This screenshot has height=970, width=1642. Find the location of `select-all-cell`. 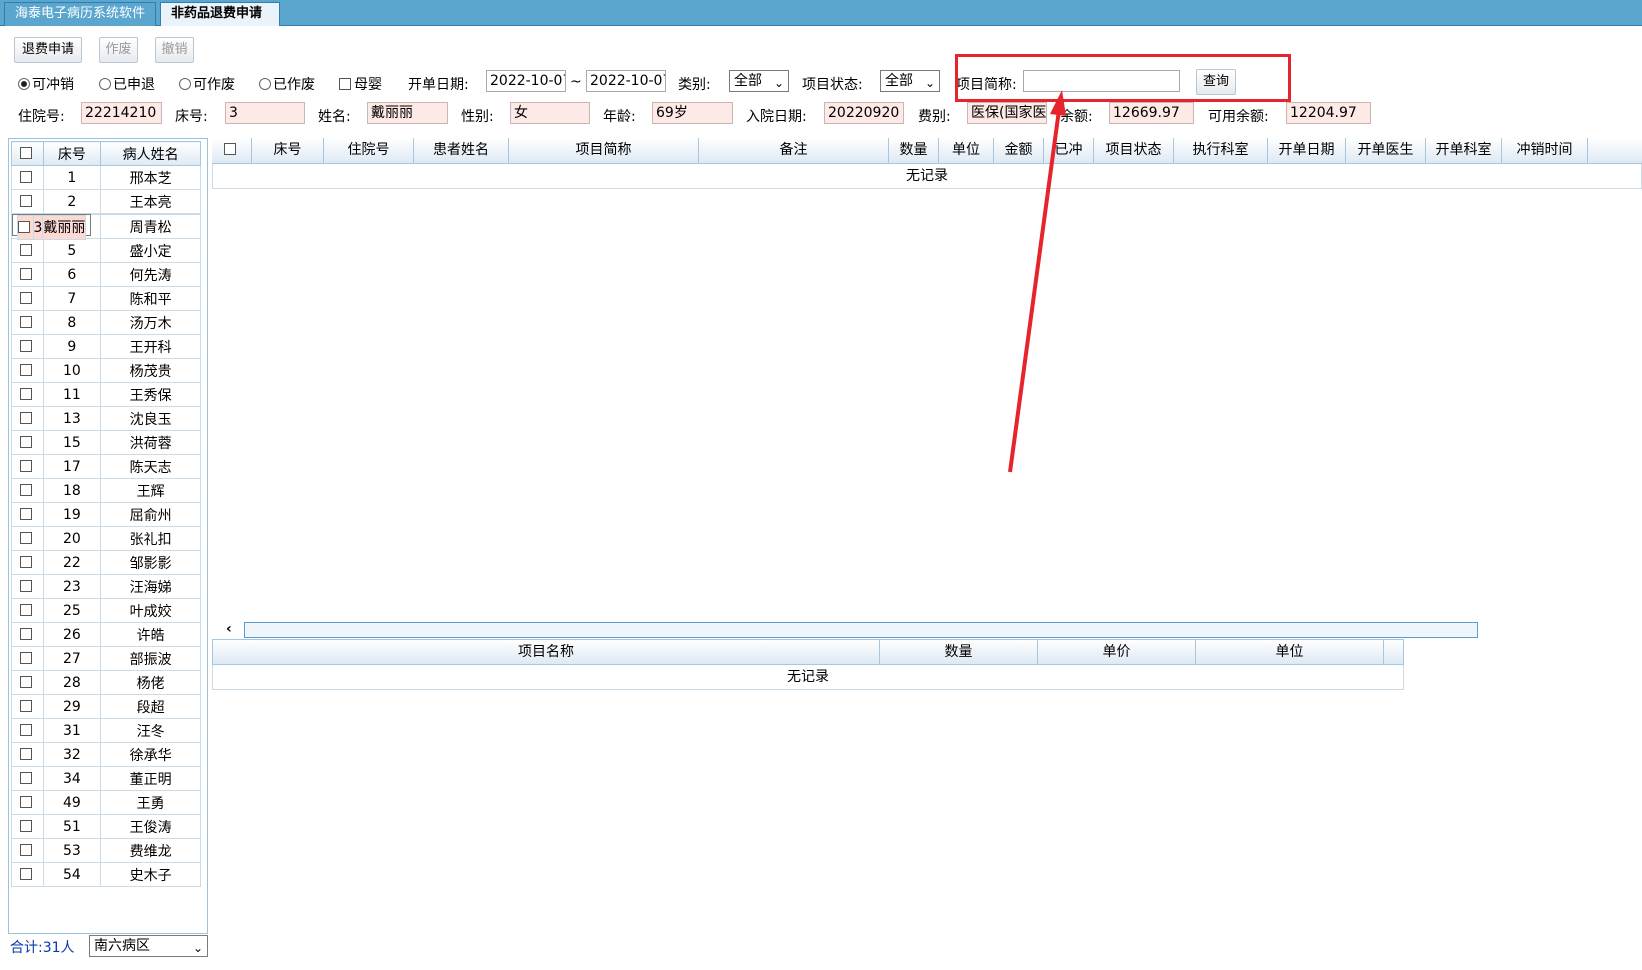

select-all-cell is located at coordinates (27, 153).